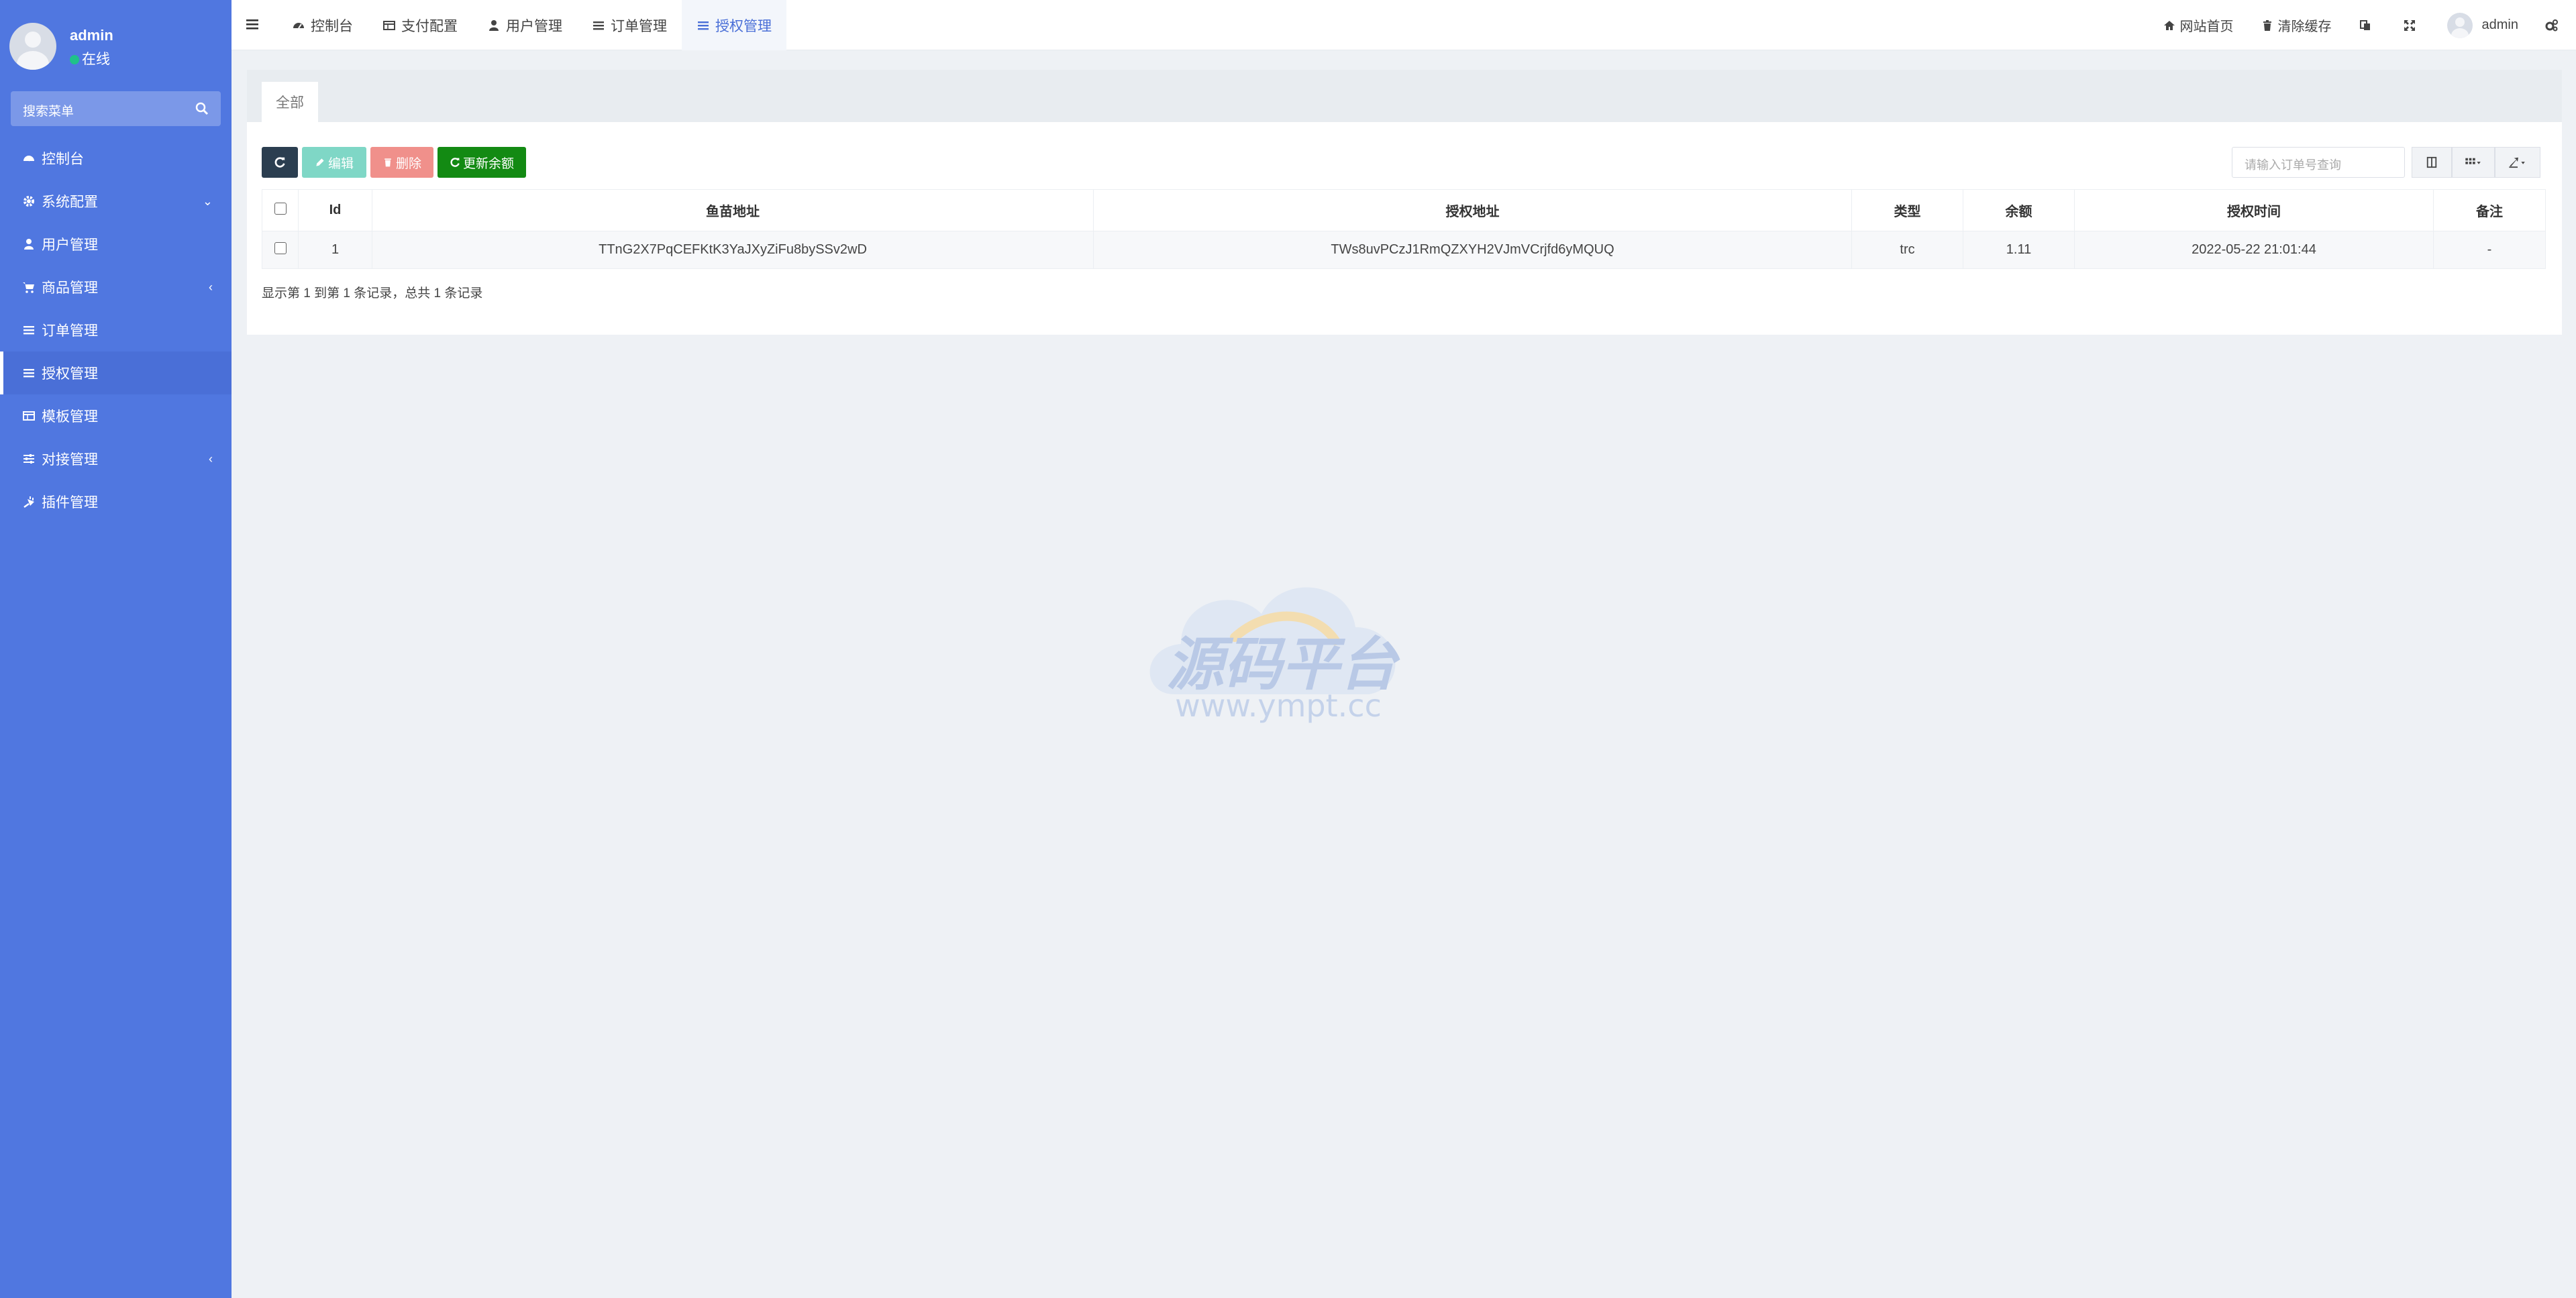  I want to click on pencil-icon, so click(320, 162).